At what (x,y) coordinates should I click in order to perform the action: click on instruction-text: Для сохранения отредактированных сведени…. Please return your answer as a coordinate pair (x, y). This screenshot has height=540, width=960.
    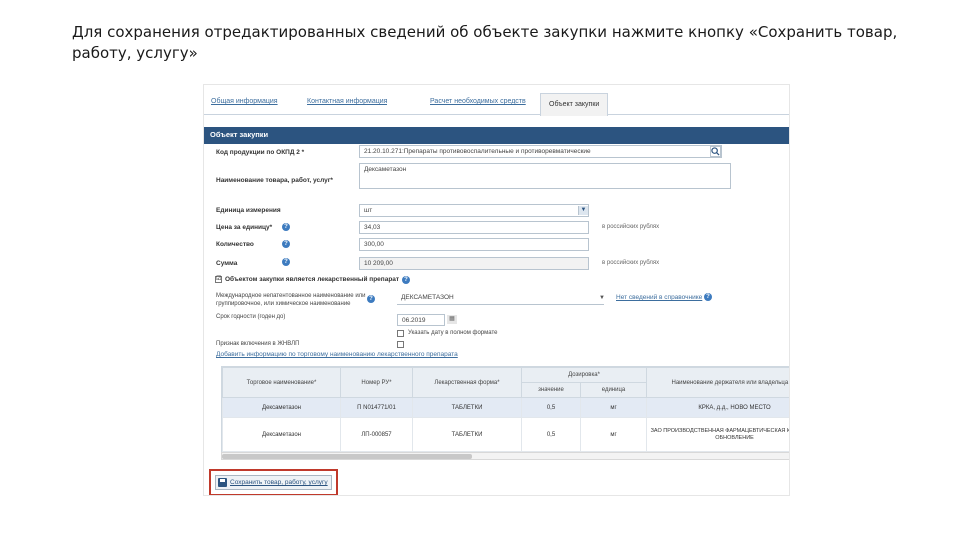
    Looking at the image, I should click on (485, 42).